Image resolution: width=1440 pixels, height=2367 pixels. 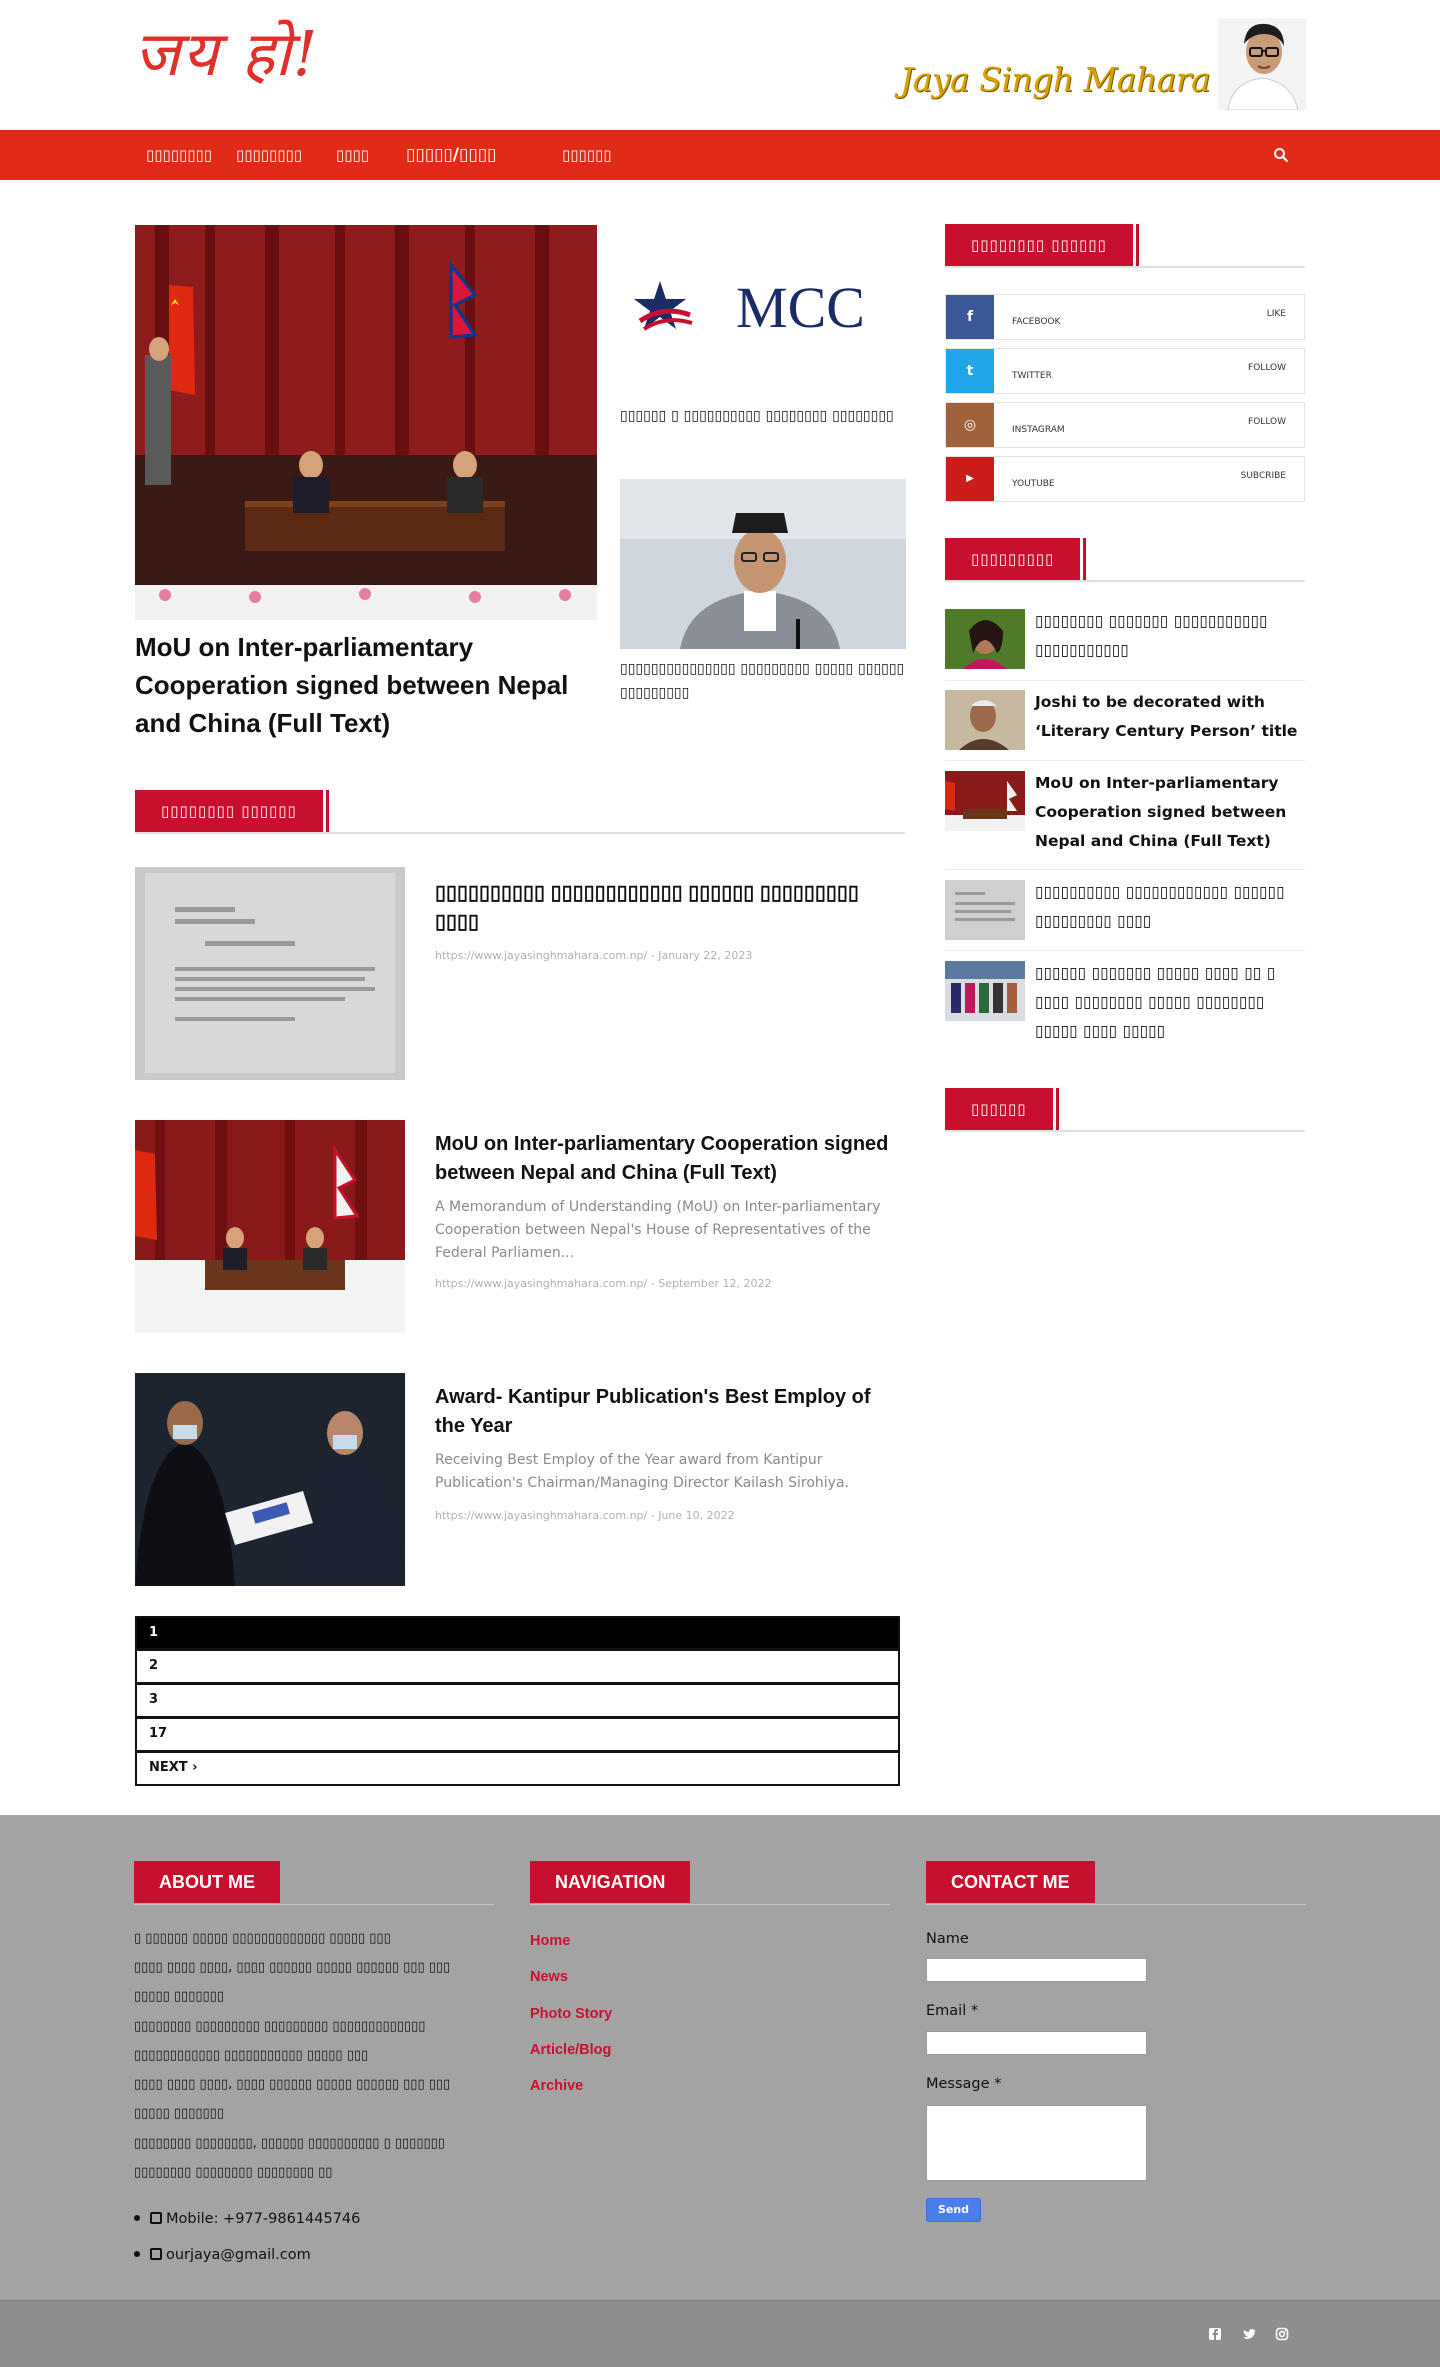 What do you see at coordinates (352, 155) in the screenshot?
I see `nav-item-3: ▯▯▯▯` at bounding box center [352, 155].